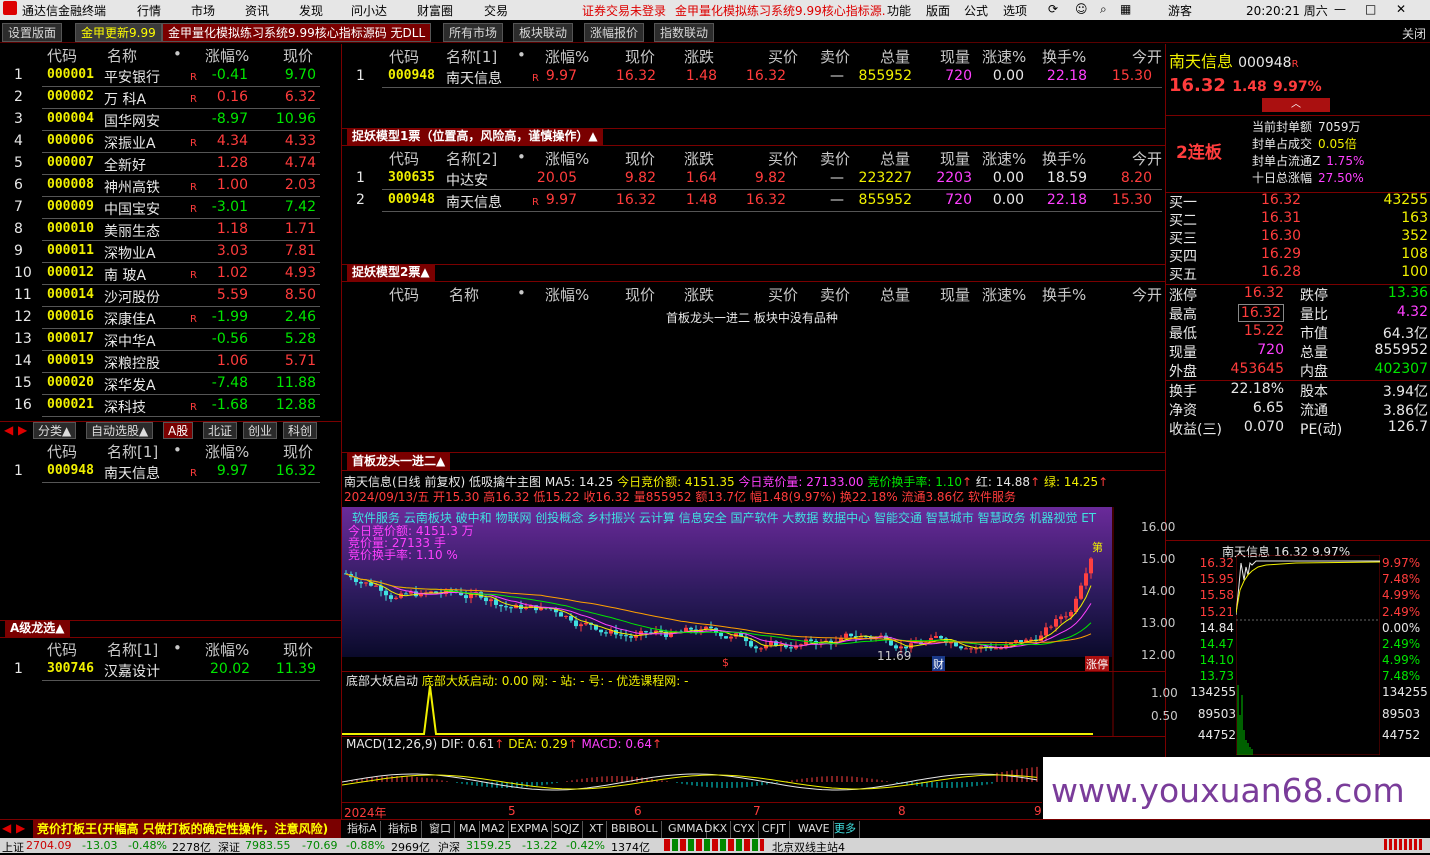 The image size is (1430, 855). What do you see at coordinates (170, 406) in the screenshot?
I see `table-row: 16 000021 深科技 R -1.68 12.88` at bounding box center [170, 406].